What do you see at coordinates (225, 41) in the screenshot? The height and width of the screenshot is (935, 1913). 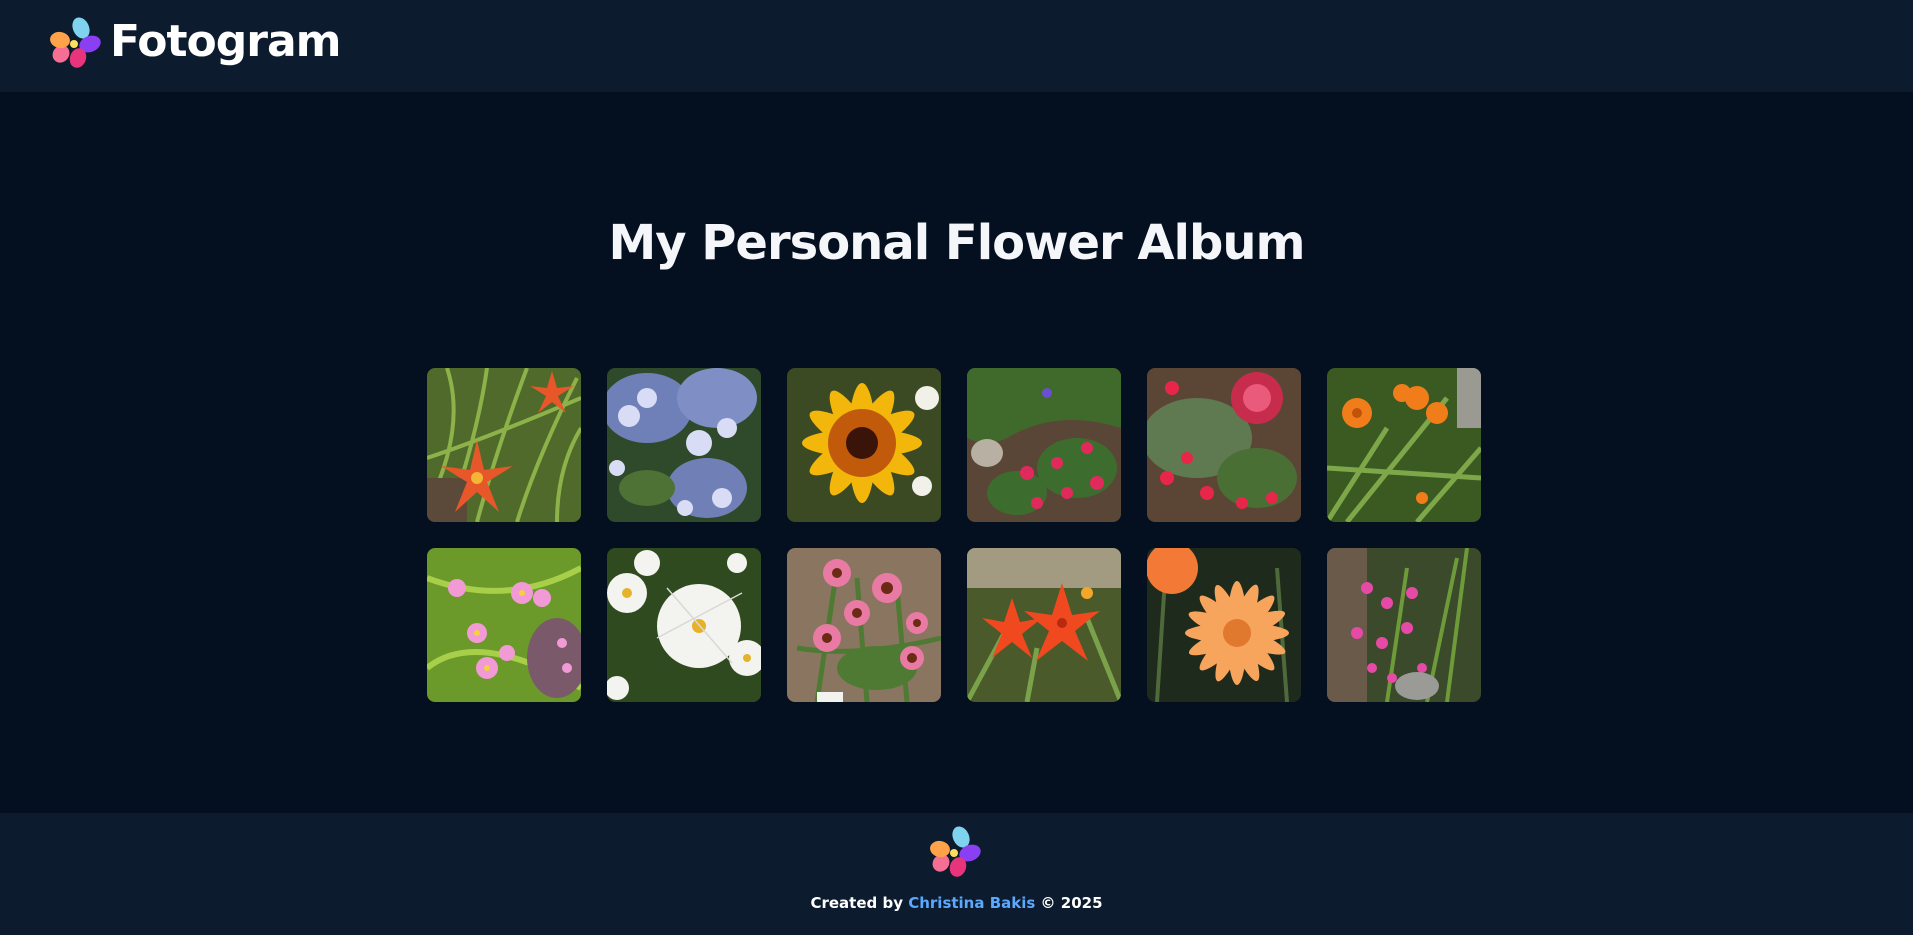 I see `brand-name: Fotogram` at bounding box center [225, 41].